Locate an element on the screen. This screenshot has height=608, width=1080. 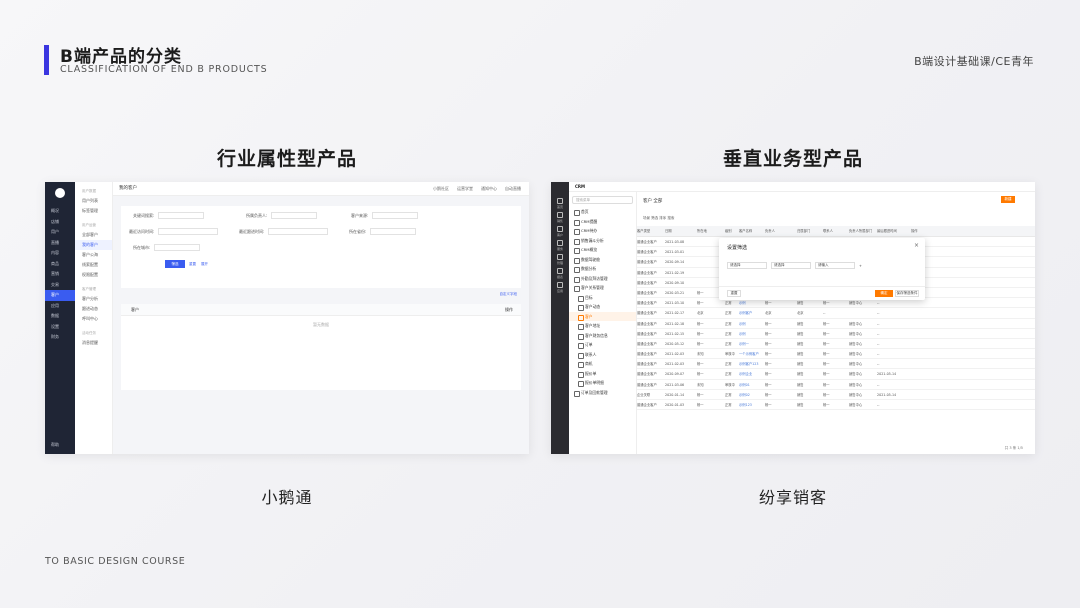
nav-item: 服务 is located at coordinates (560, 245).